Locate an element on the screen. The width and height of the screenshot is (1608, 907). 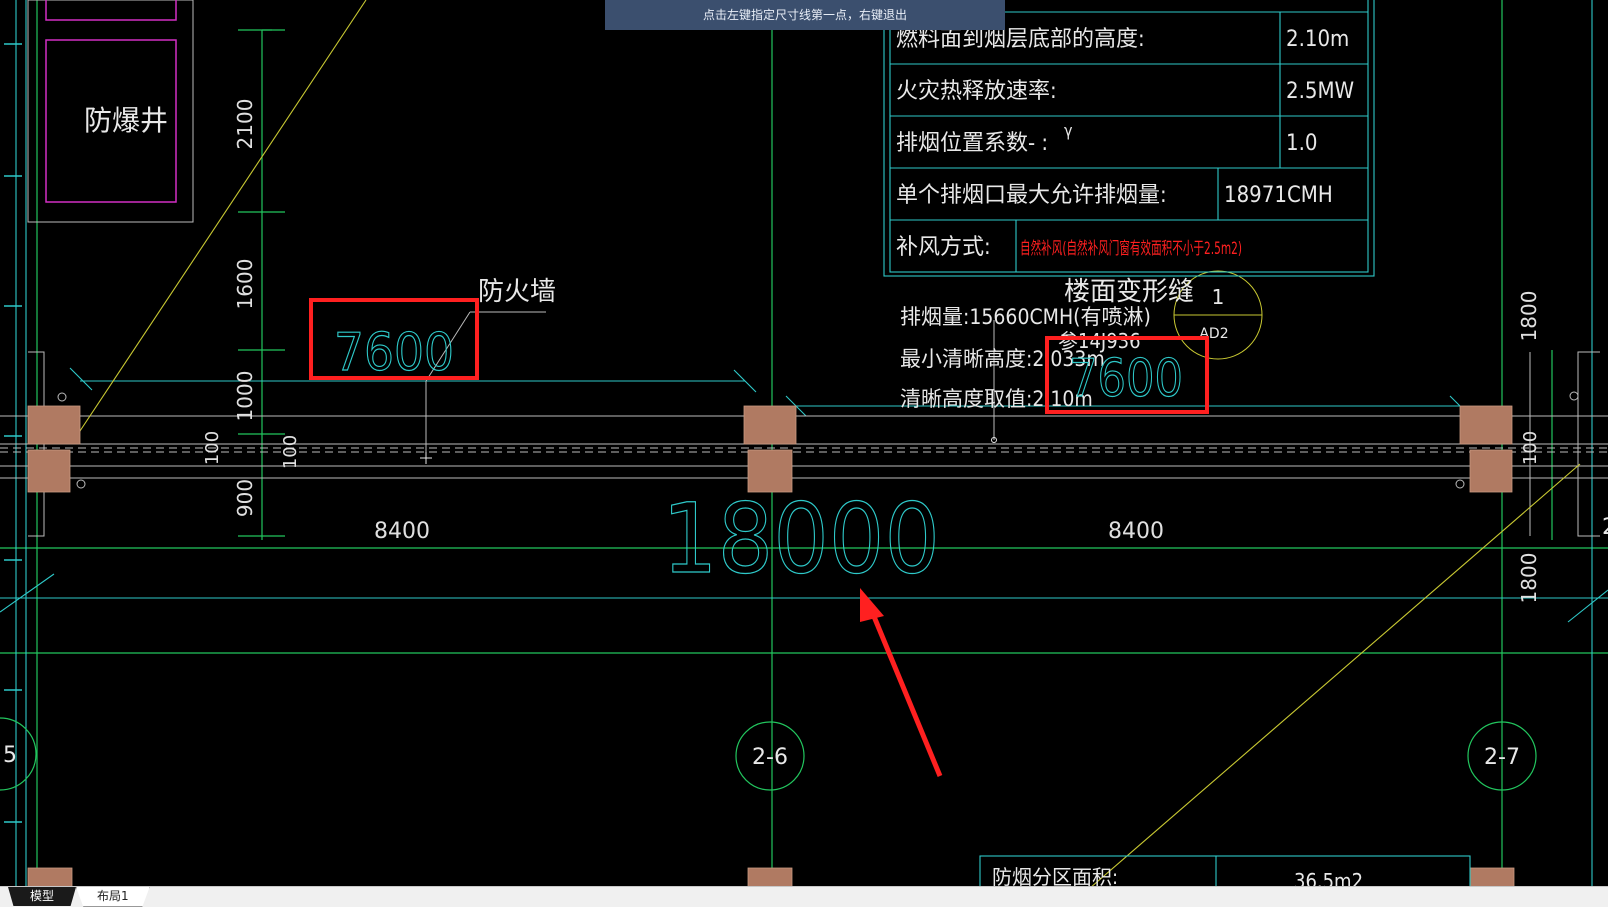
explosion-shaft-label: 防爆井 is located at coordinates (126, 120).